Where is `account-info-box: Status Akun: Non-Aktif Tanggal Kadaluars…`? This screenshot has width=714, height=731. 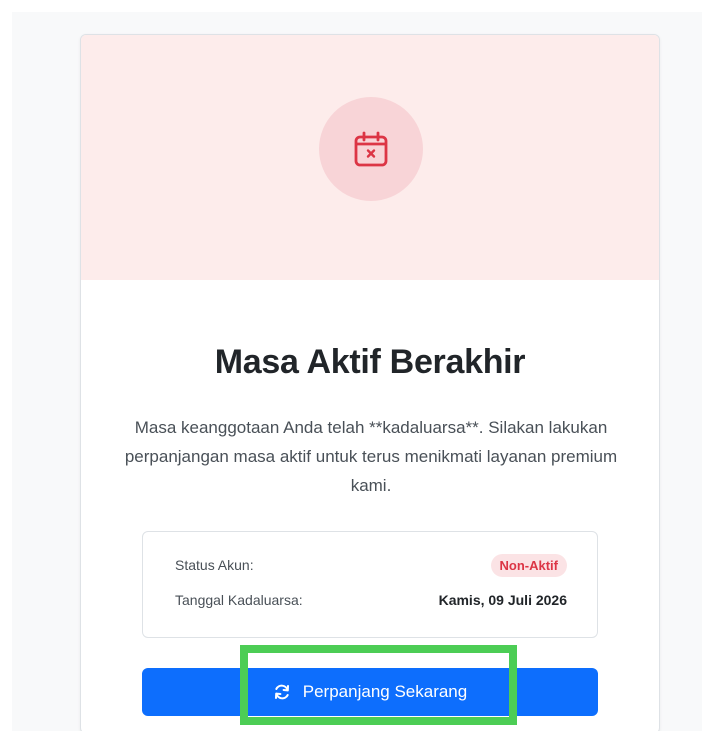 account-info-box: Status Akun: Non-Aktif Tanggal Kadaluars… is located at coordinates (370, 584).